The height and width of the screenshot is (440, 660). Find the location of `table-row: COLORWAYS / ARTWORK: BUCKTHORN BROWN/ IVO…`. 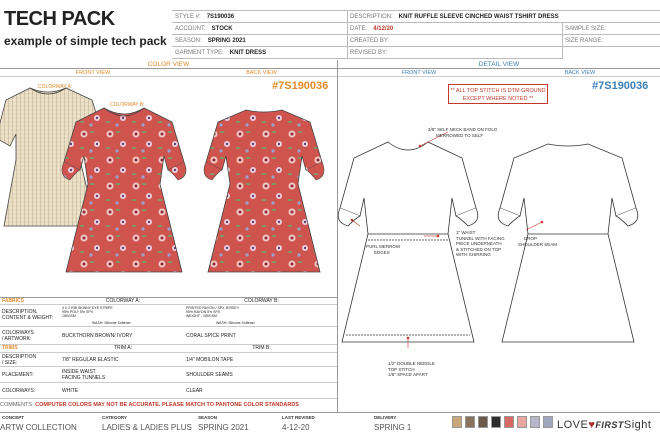

table-row: COLORWAYS / ARTWORK: BUCKTHORN BROWN/ IVO… is located at coordinates (168, 336).